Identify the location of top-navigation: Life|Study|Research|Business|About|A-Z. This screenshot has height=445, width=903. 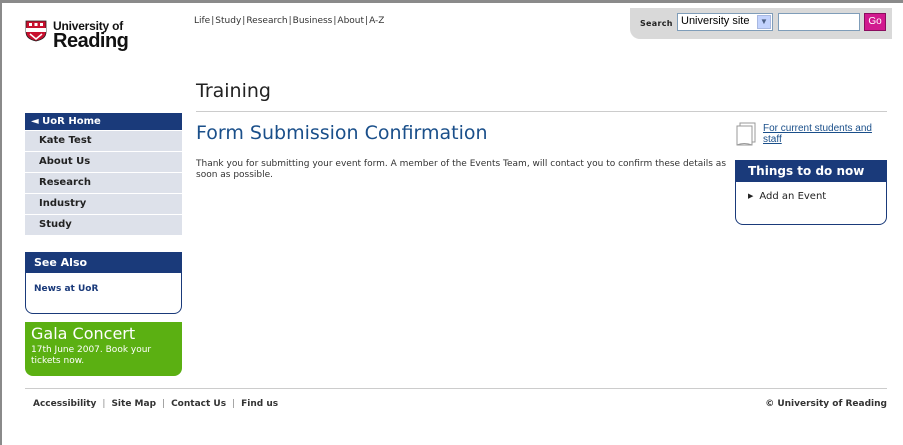
(289, 21).